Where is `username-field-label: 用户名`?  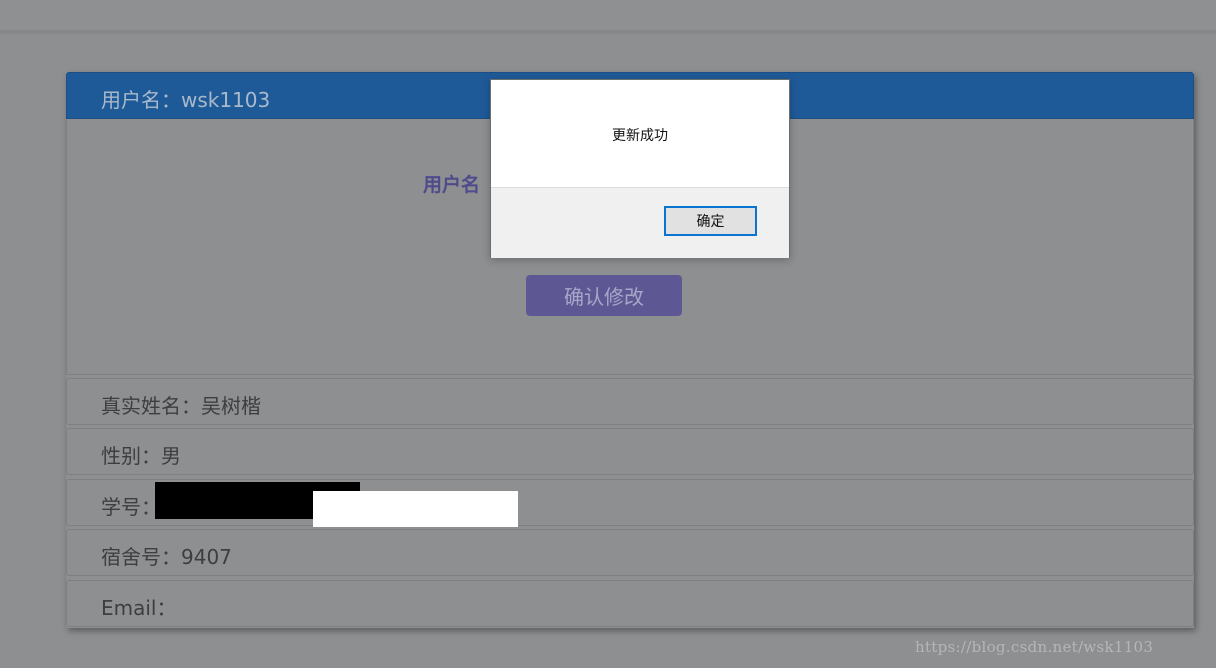 username-field-label: 用户名 is located at coordinates (452, 185).